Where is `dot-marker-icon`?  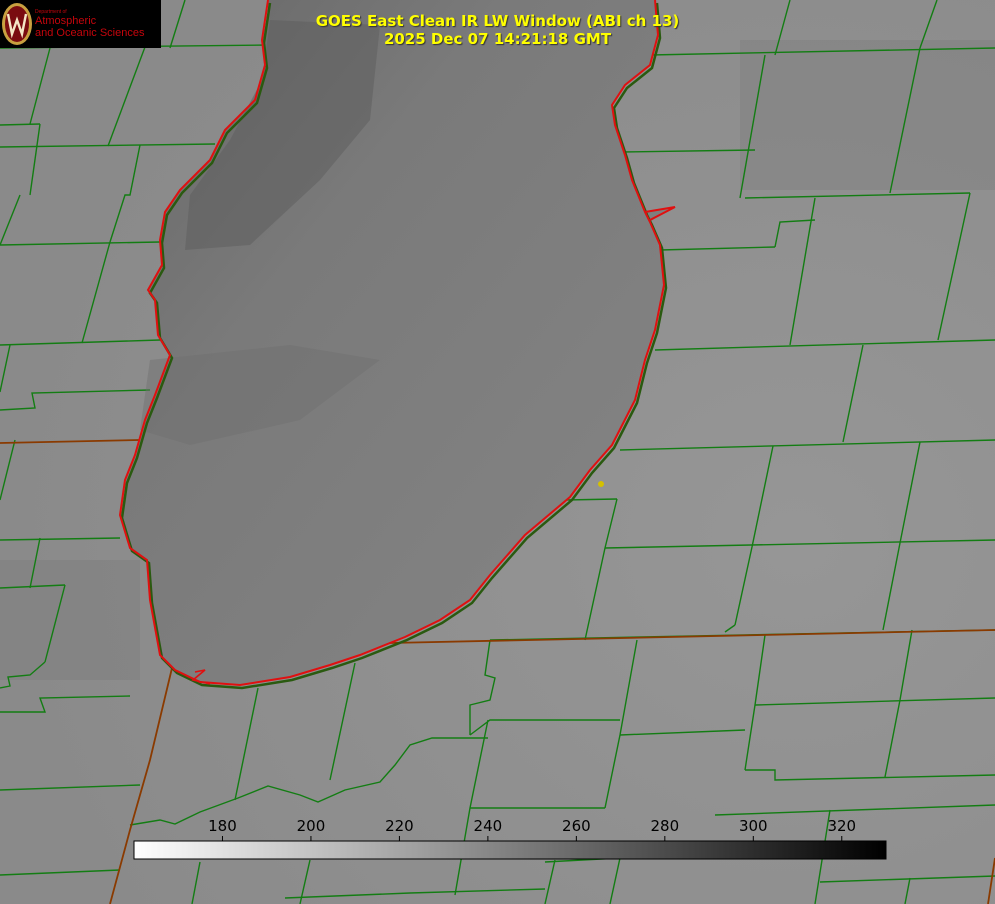
dot-marker-icon is located at coordinates (601, 484).